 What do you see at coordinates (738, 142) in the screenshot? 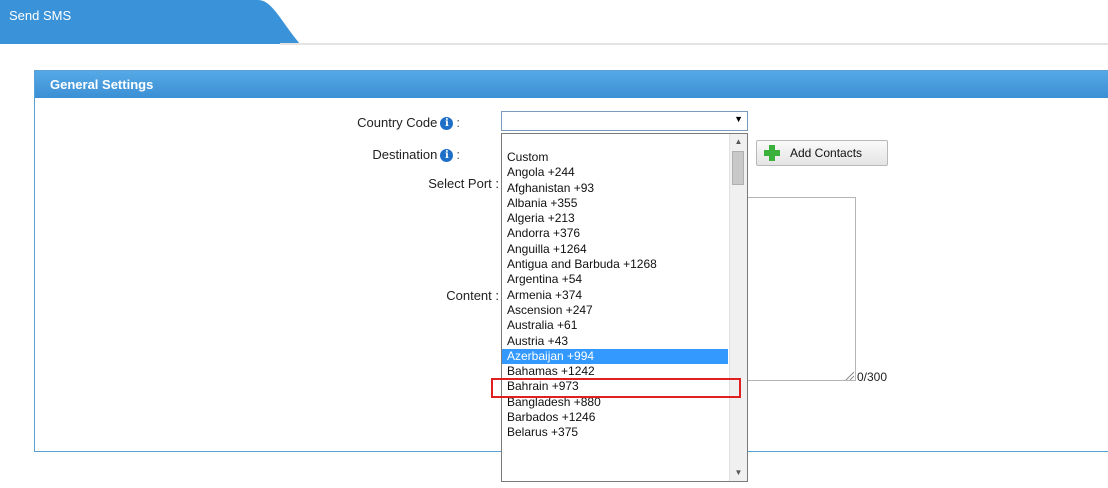
I see `scroll-up-icon: ▲` at bounding box center [738, 142].